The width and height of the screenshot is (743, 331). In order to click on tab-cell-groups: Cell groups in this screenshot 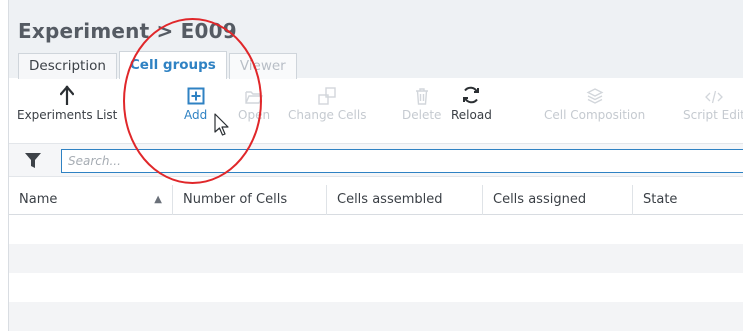, I will do `click(172, 65)`.